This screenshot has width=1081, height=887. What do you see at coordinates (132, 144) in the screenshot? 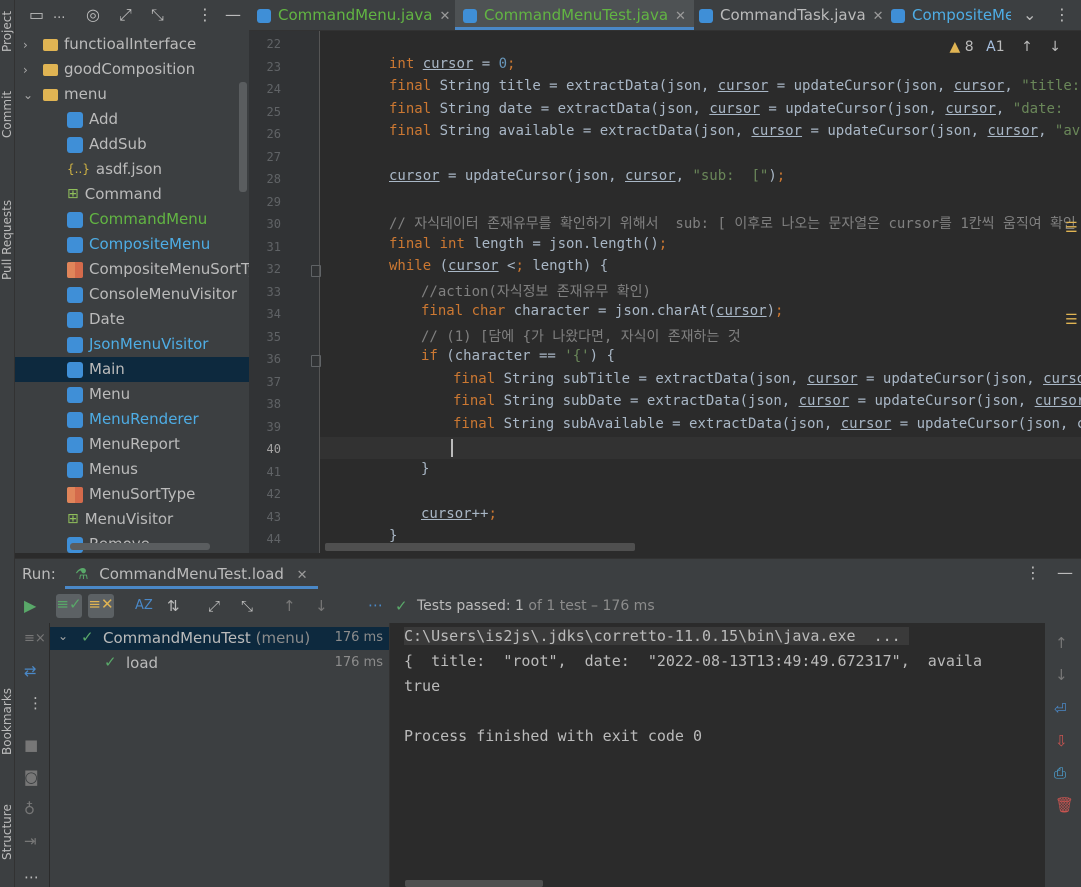
I see `list-item: AddSub` at bounding box center [132, 144].